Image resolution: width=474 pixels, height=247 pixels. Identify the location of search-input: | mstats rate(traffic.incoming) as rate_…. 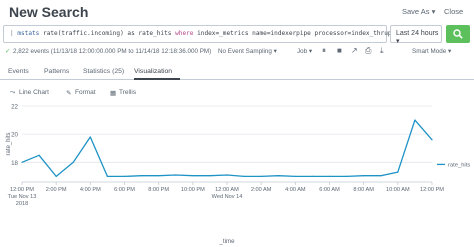
(215, 34).